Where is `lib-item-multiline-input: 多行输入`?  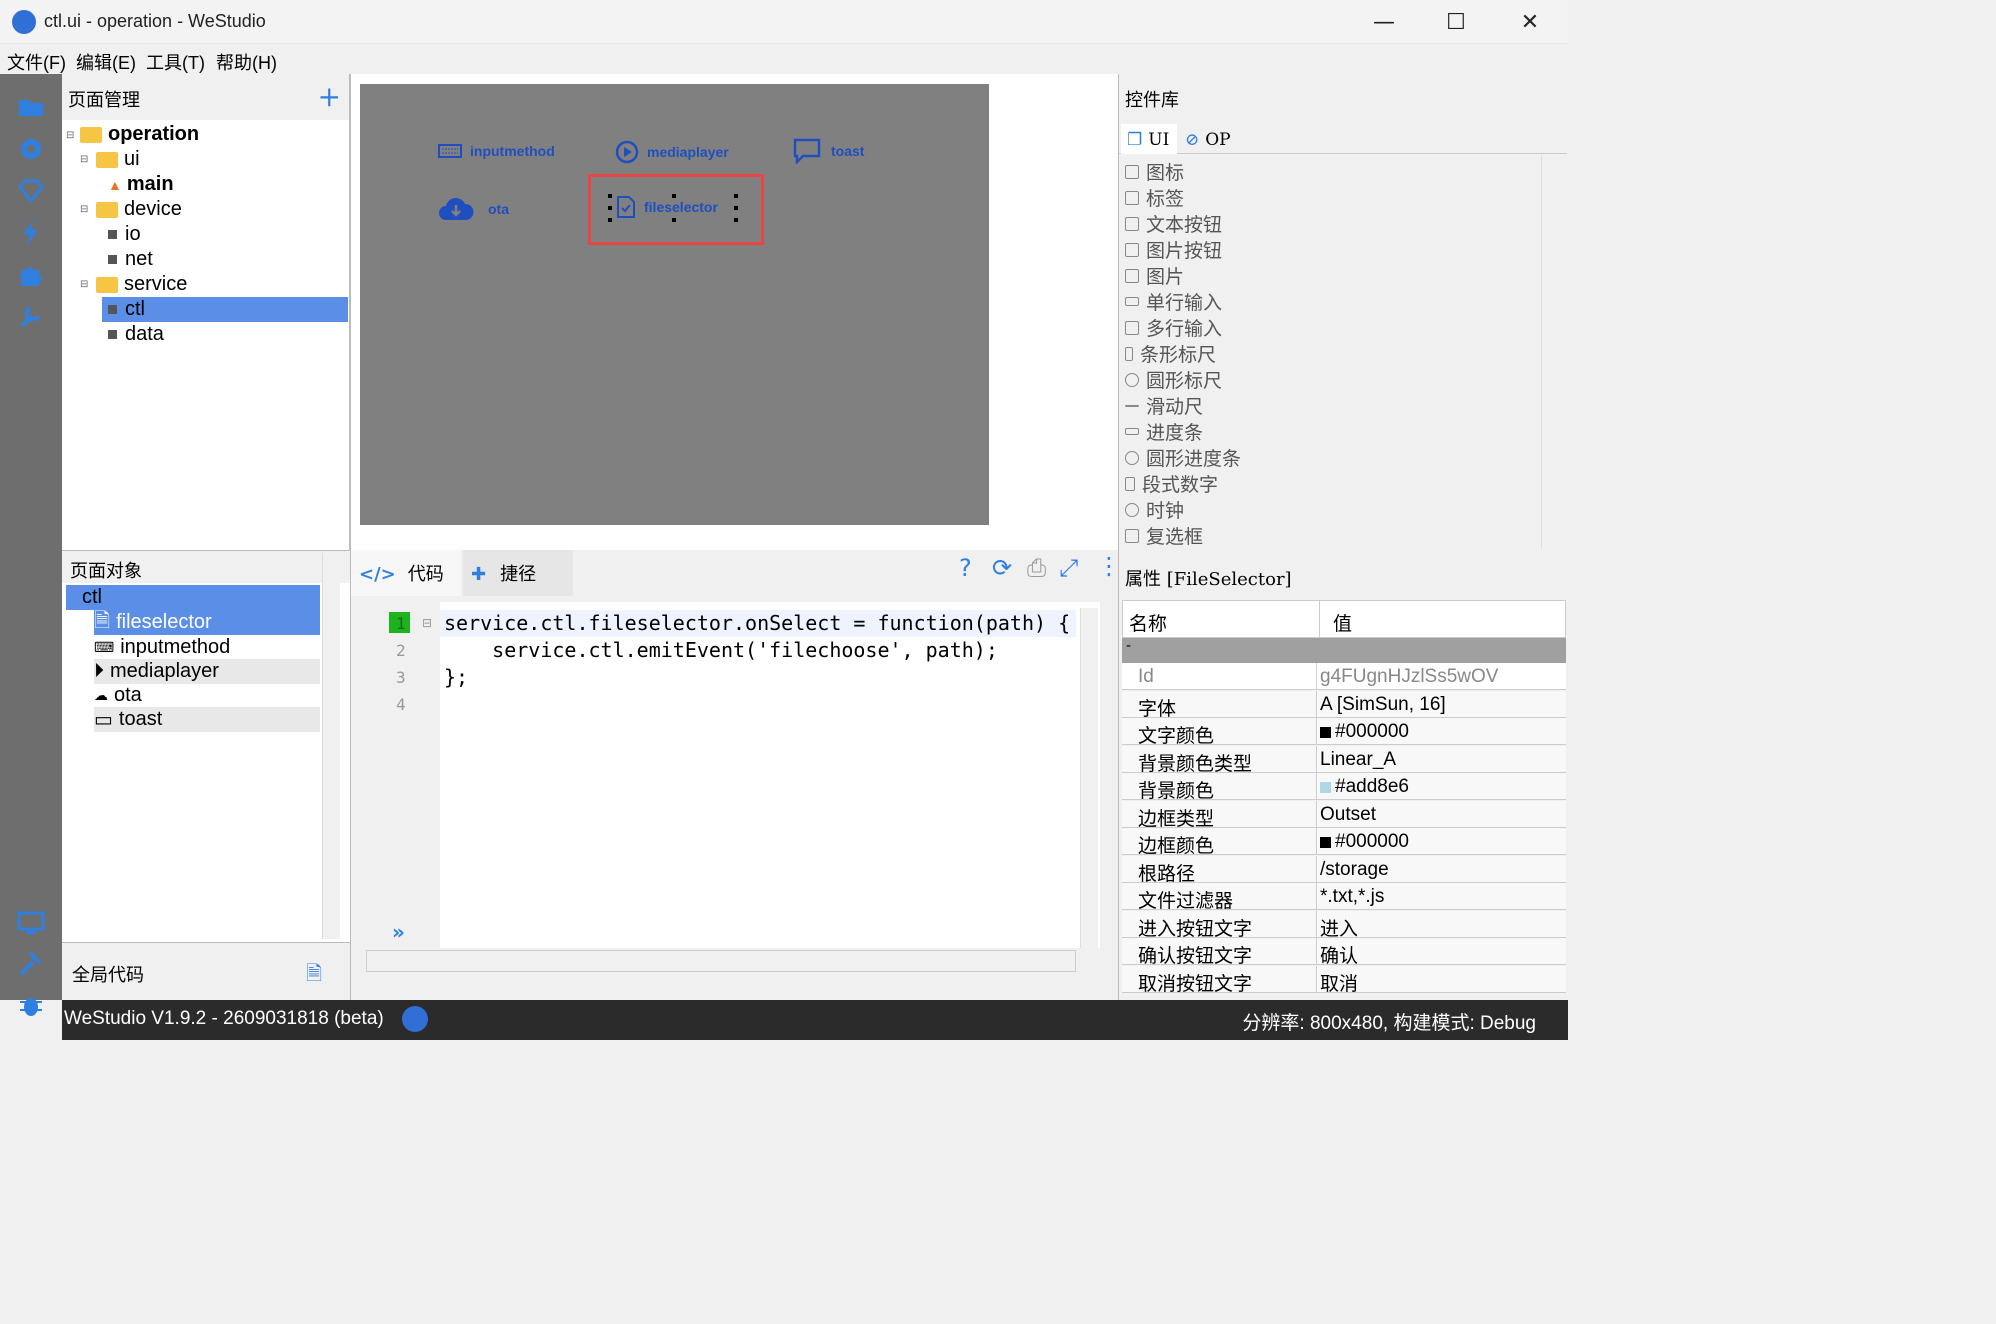 lib-item-multiline-input: 多行输入 is located at coordinates (1173, 327).